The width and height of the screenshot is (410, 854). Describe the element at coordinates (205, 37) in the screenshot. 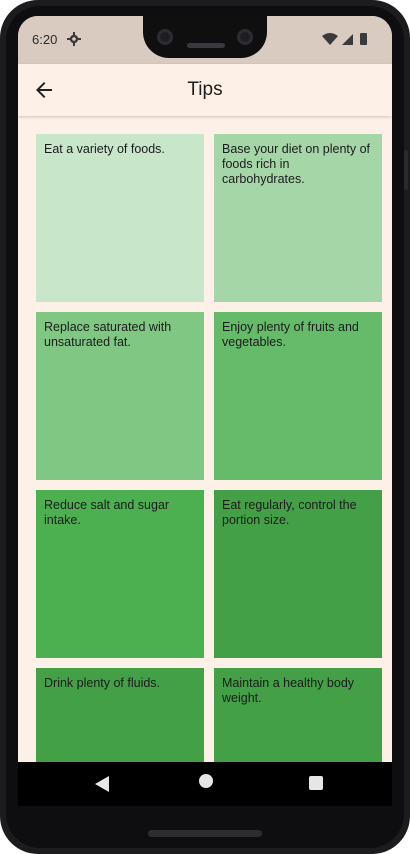

I see `camera-notch` at that location.